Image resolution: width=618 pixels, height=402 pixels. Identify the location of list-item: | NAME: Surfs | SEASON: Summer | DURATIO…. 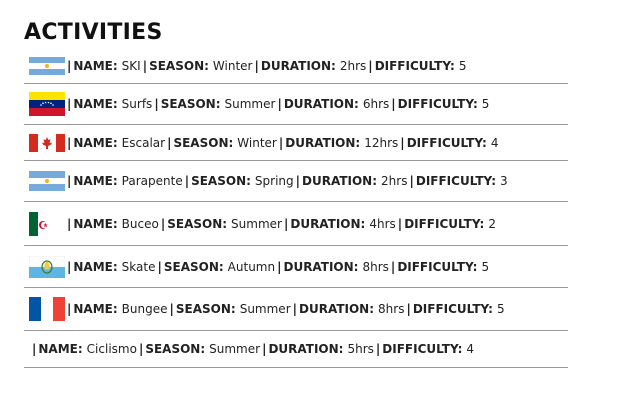
(296, 104).